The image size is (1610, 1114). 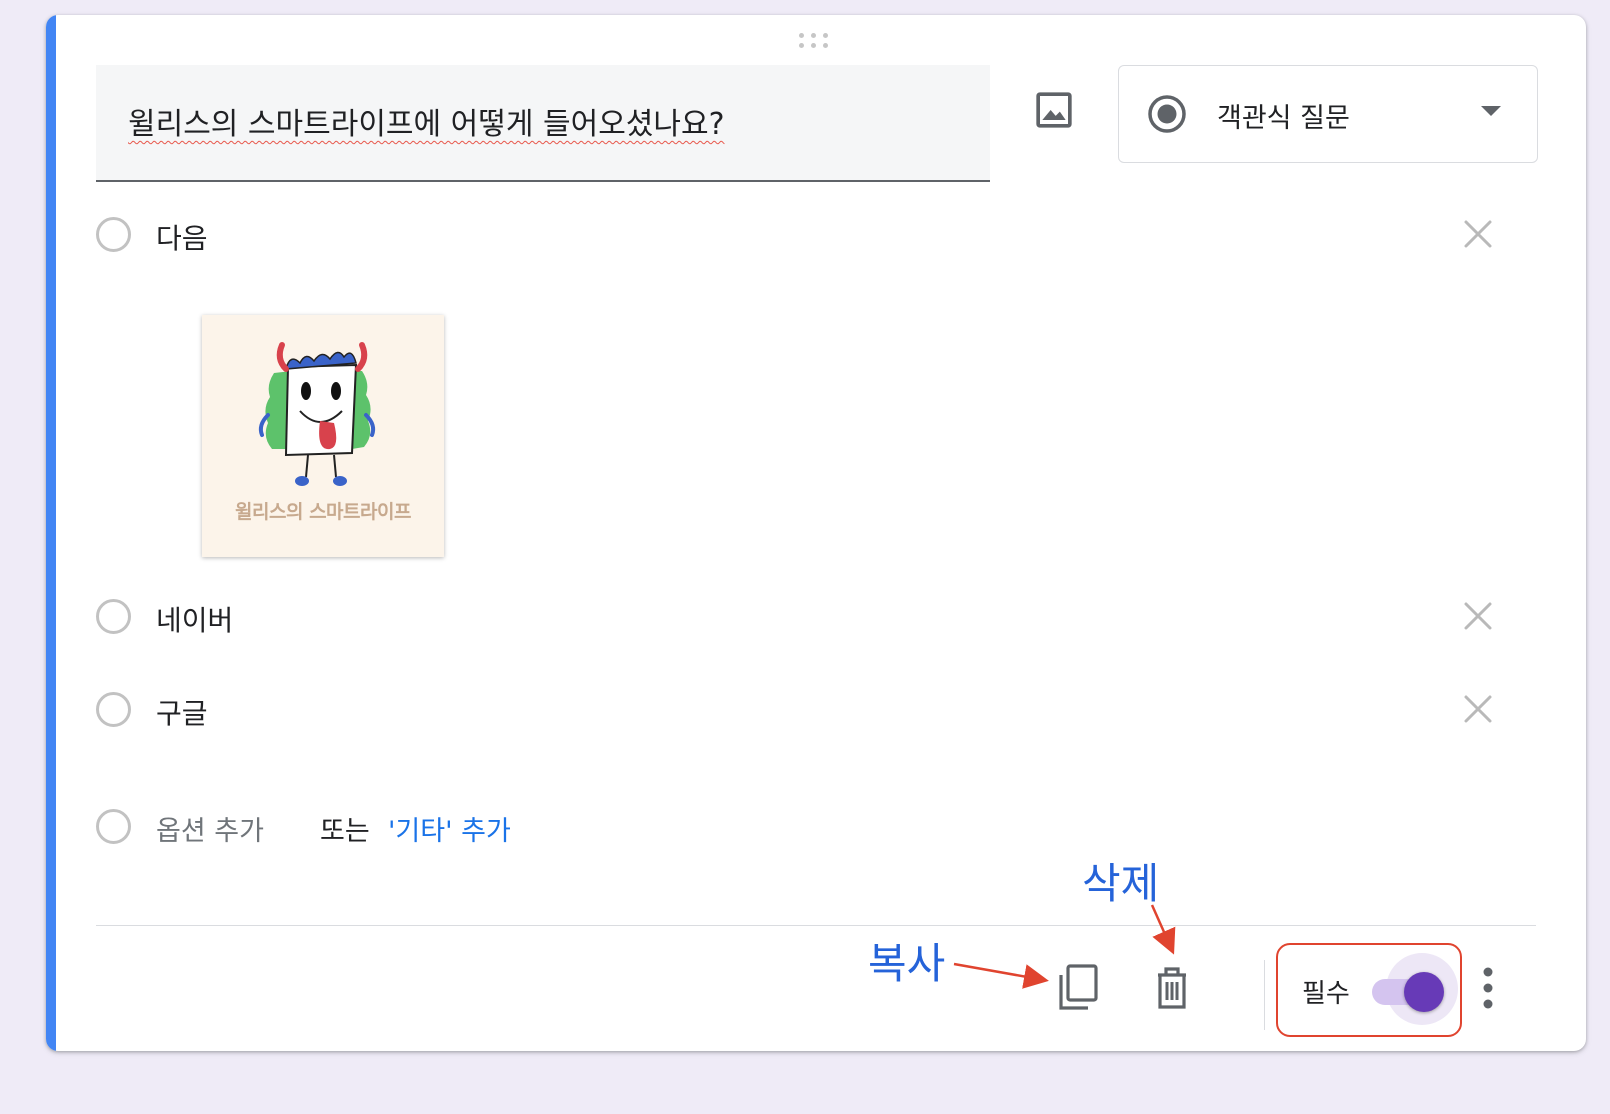 I want to click on option-row: 다음, so click(x=816, y=237).